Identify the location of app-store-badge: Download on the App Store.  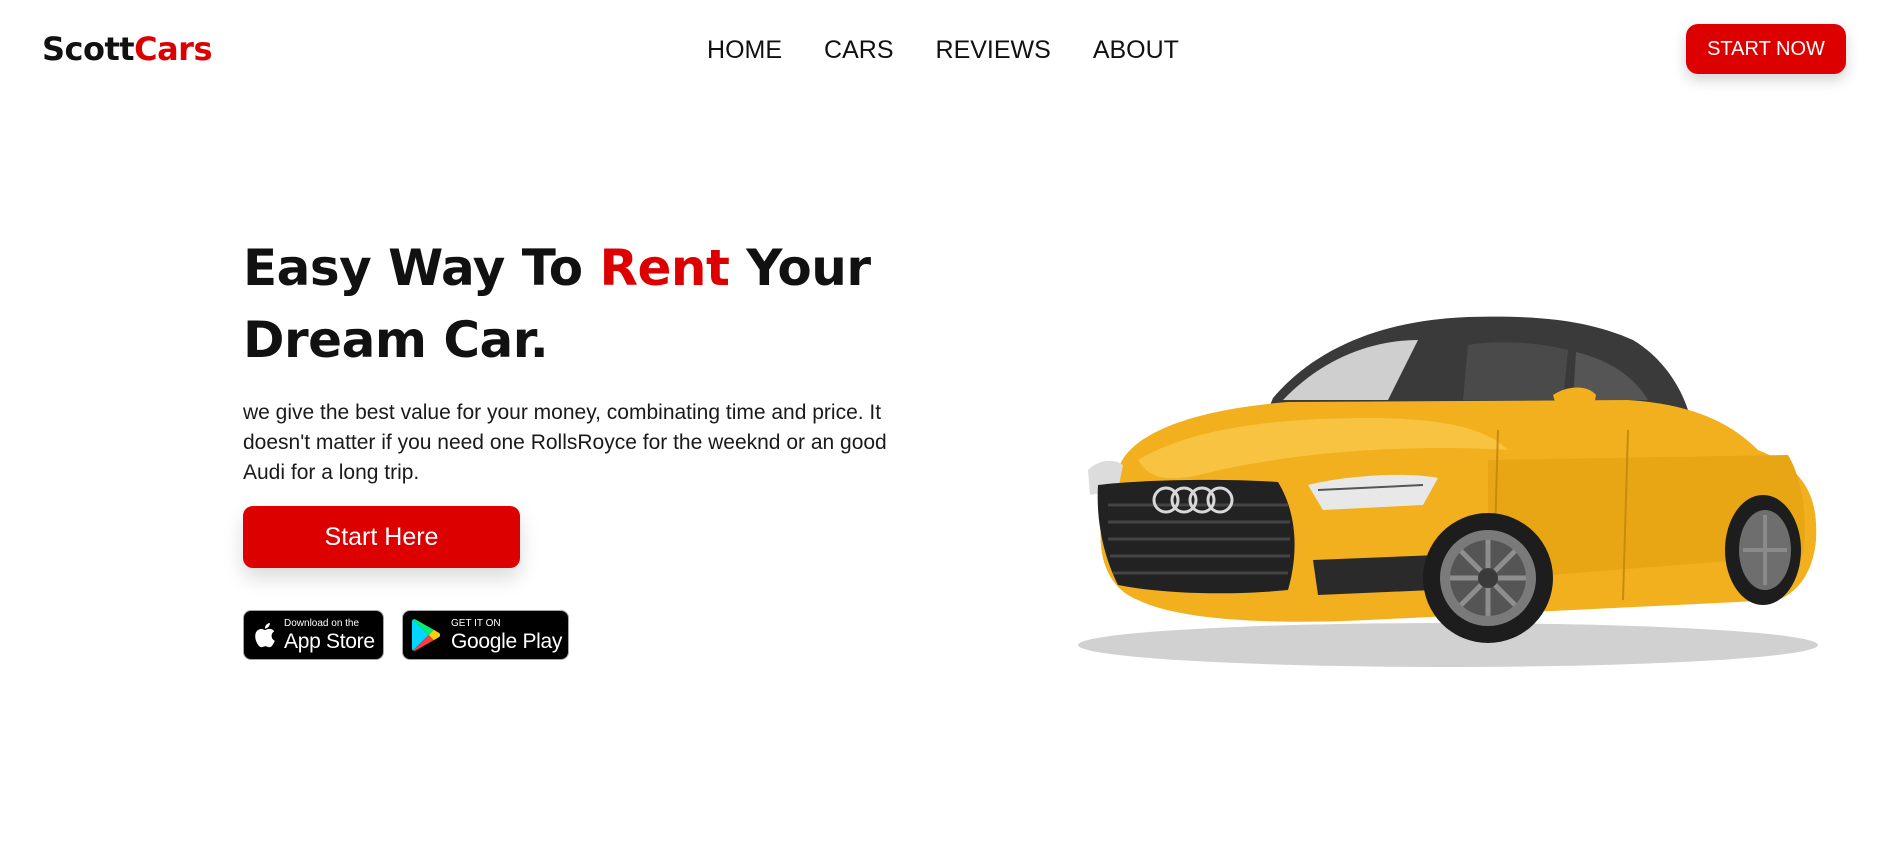
(313, 635).